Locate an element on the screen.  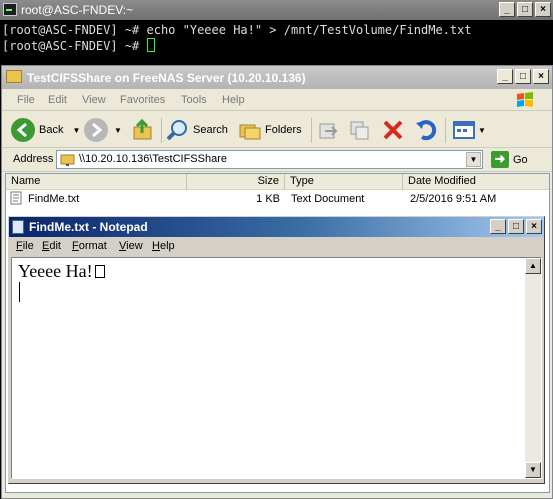
menu-favorites: Favorites is located at coordinates (142, 100).